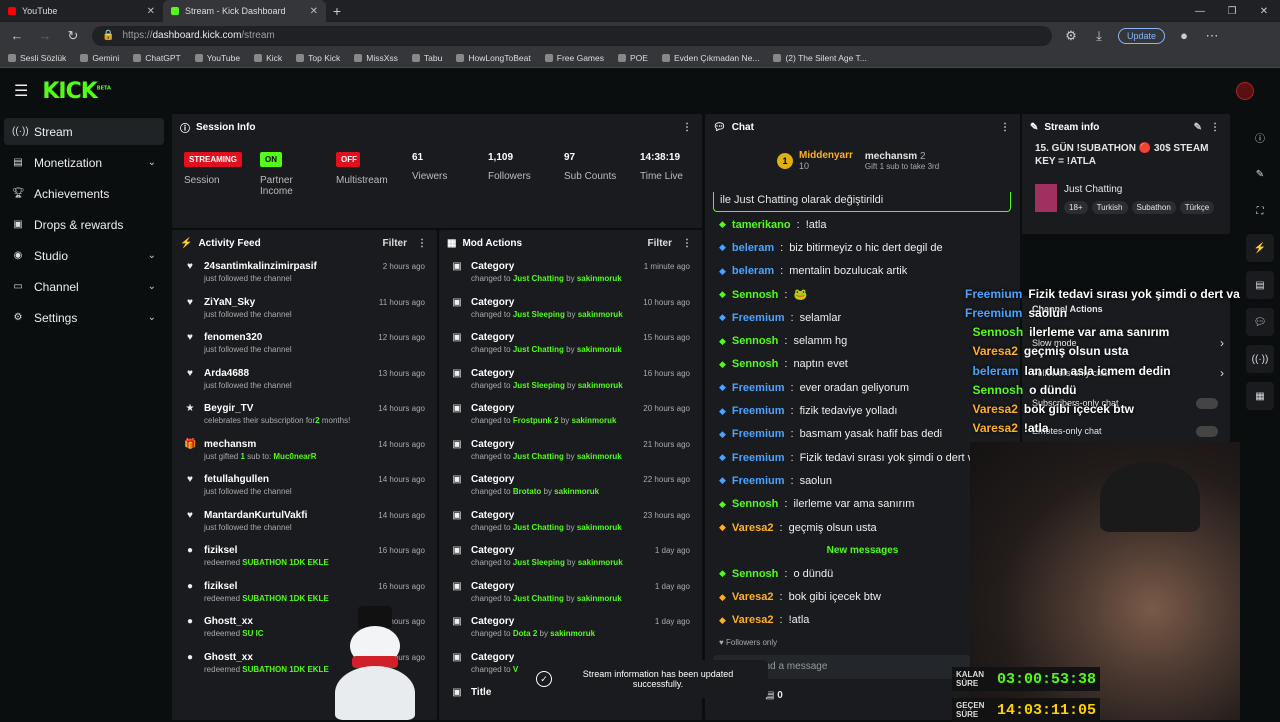 The image size is (1280, 722). What do you see at coordinates (271, 159) in the screenshot?
I see `on-badge: ON` at bounding box center [271, 159].